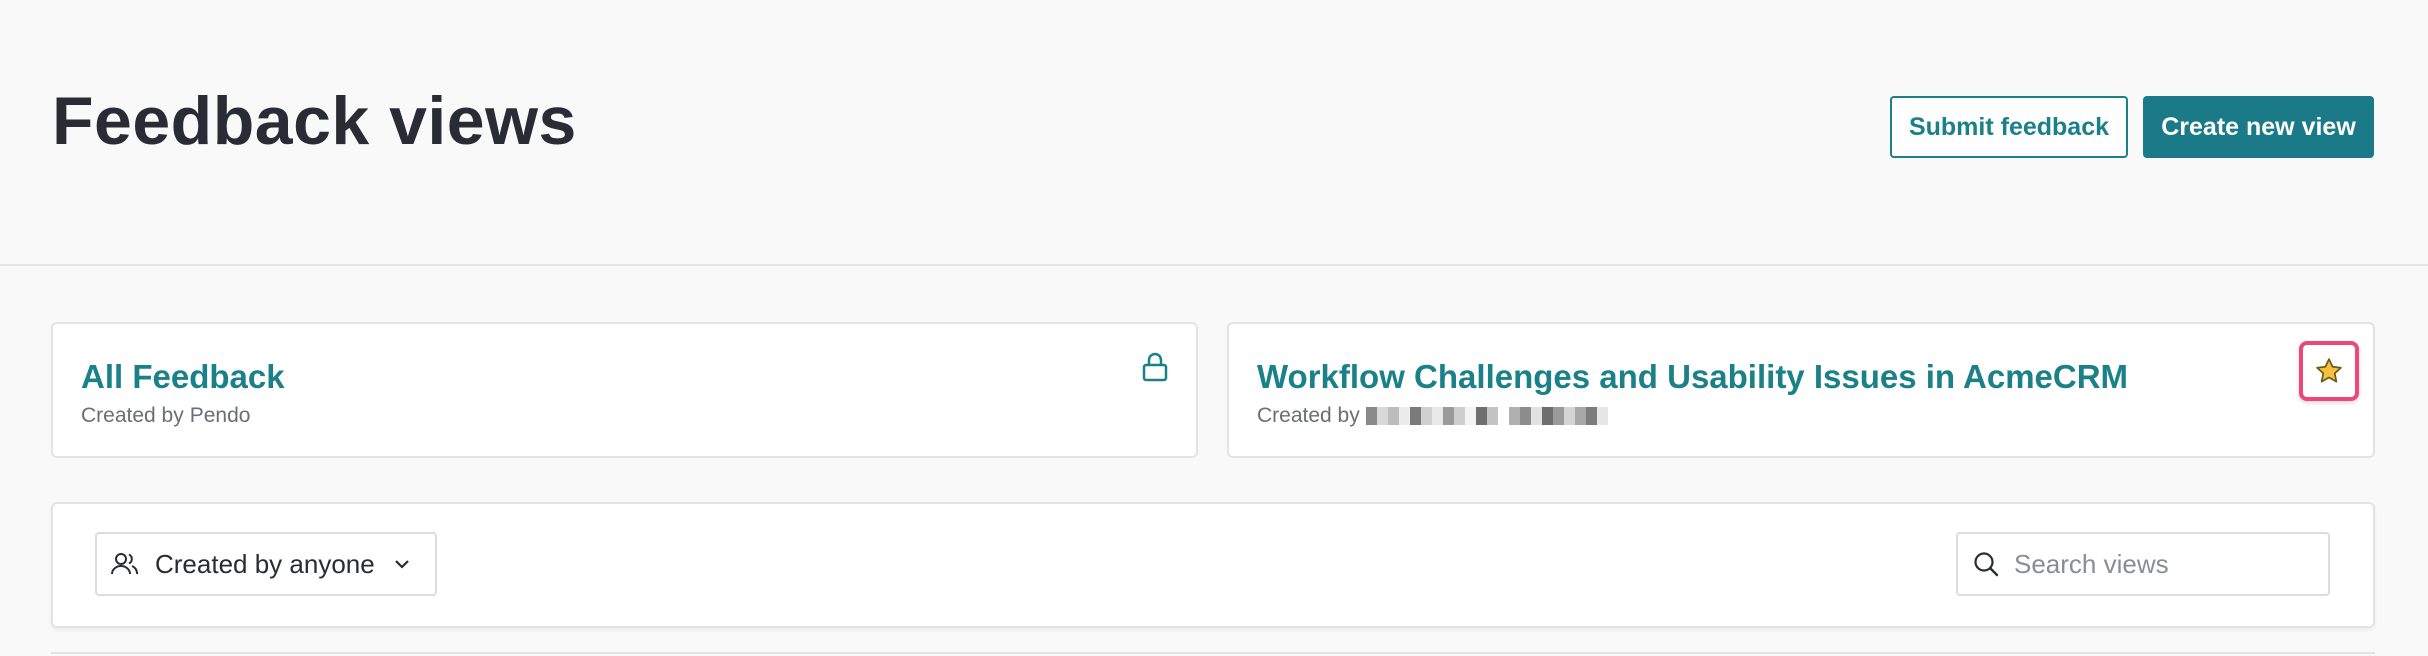  Describe the element at coordinates (2009, 127) in the screenshot. I see `submit-feedback-button: Submit feedback` at that location.